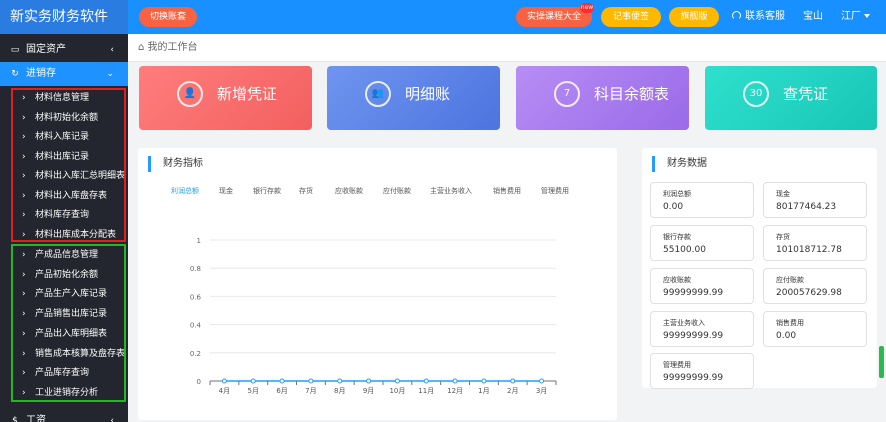 The width and height of the screenshot is (886, 422). What do you see at coordinates (702, 329) in the screenshot?
I see `data-card-main-revenue: 主营业务收入 99999999.99` at bounding box center [702, 329].